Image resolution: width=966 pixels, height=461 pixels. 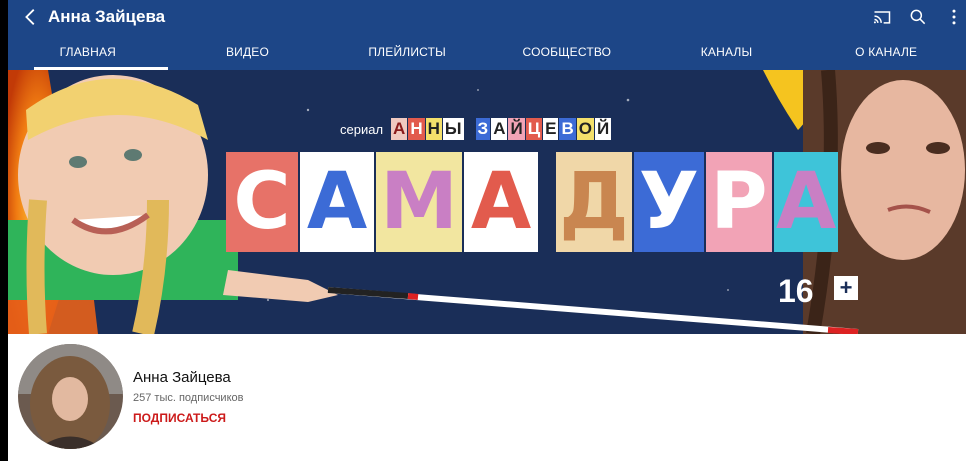 What do you see at coordinates (31, 17) in the screenshot?
I see `back-arrow-icon` at bounding box center [31, 17].